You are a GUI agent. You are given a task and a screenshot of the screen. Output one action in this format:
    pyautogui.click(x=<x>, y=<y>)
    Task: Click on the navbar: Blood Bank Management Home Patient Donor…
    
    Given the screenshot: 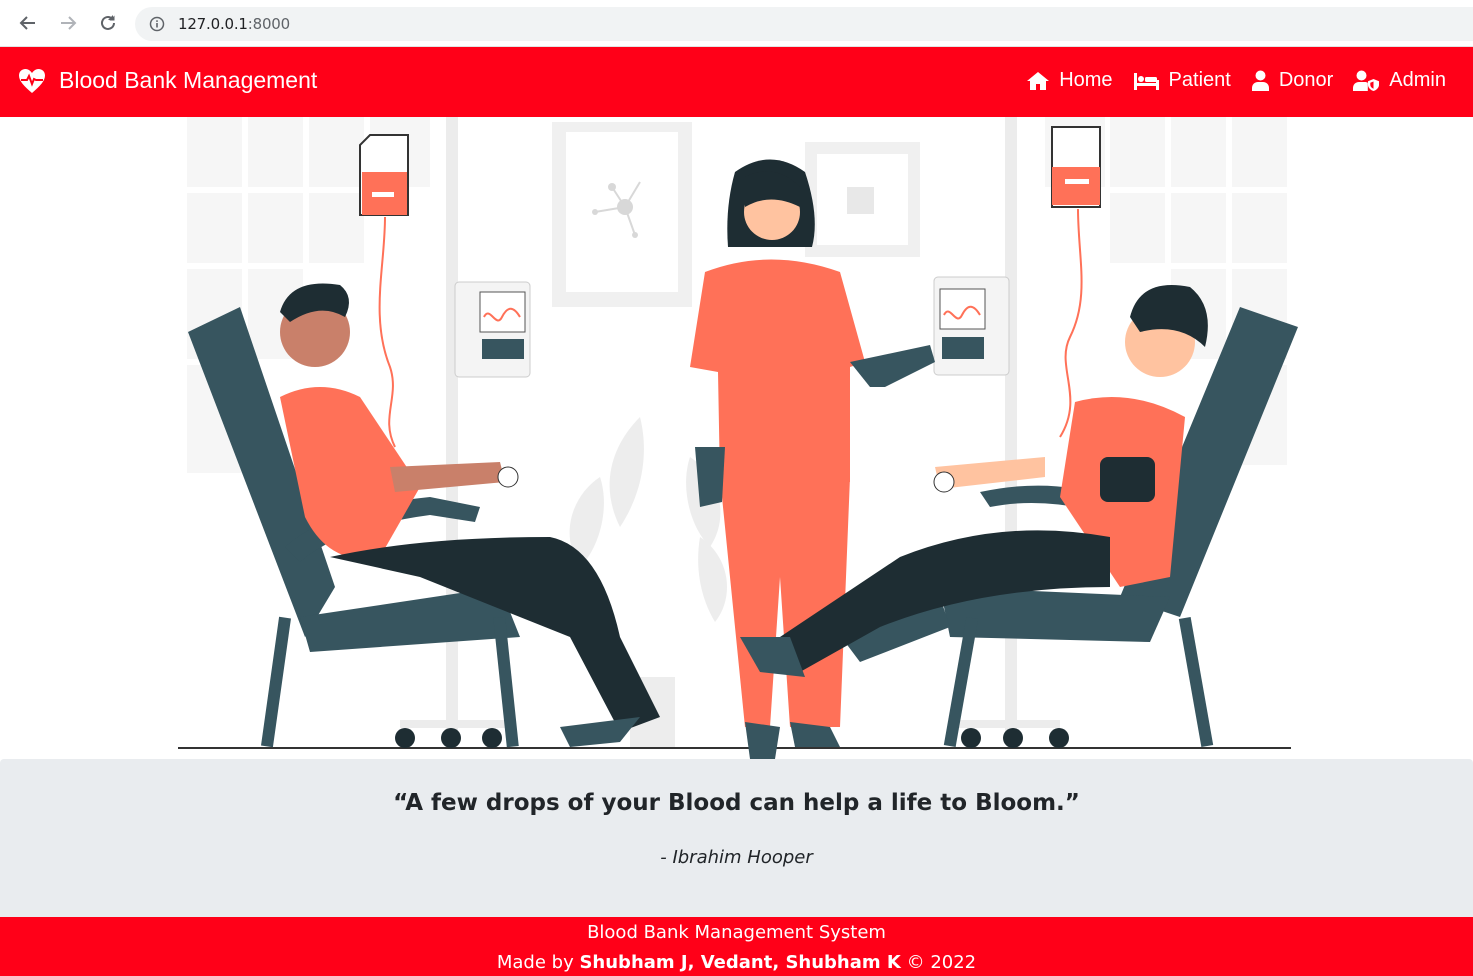 What is the action you would take?
    pyautogui.click(x=736, y=82)
    